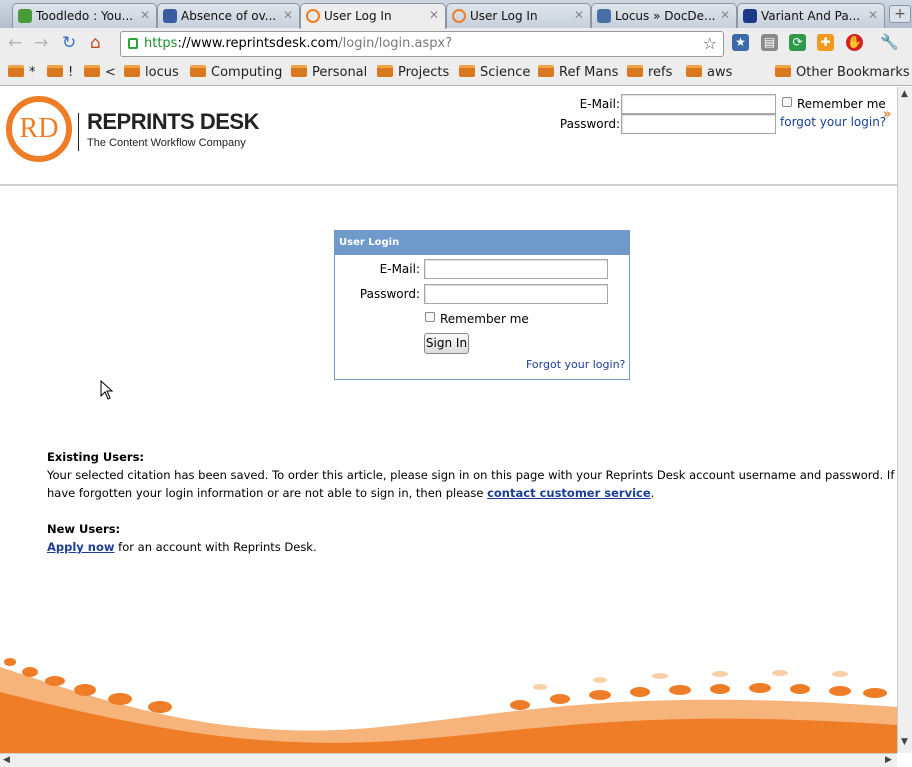 The height and width of the screenshot is (767, 912). What do you see at coordinates (833, 122) in the screenshot?
I see `header-forgot-link: forgot your login?` at bounding box center [833, 122].